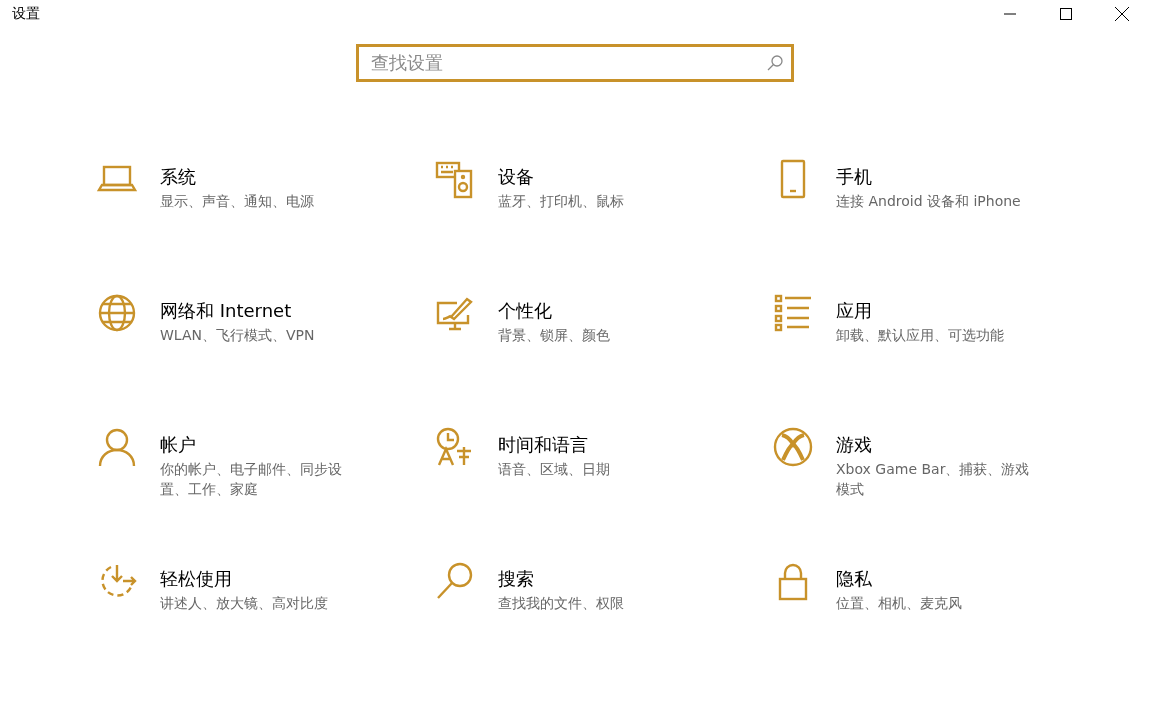  I want to click on category-title: 应用, so click(920, 311).